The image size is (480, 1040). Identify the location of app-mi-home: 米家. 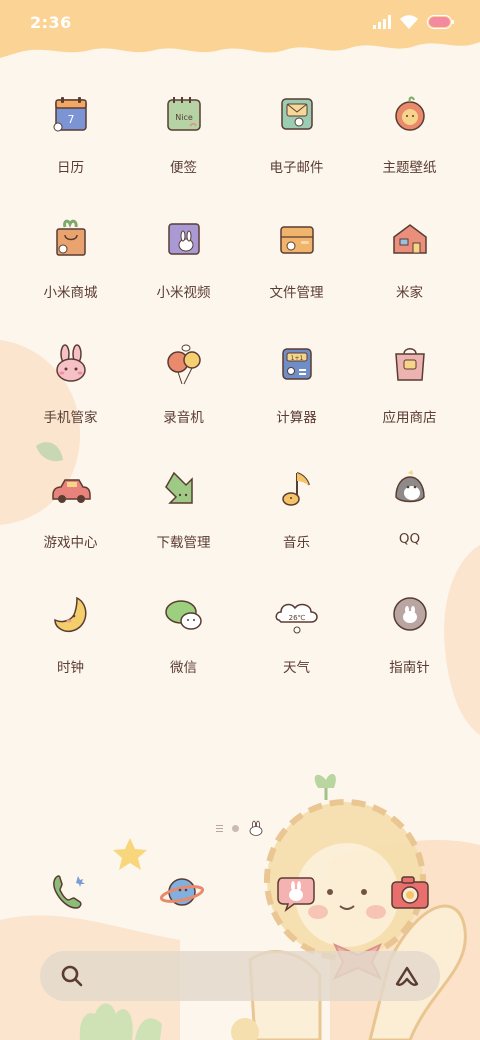
(409, 277).